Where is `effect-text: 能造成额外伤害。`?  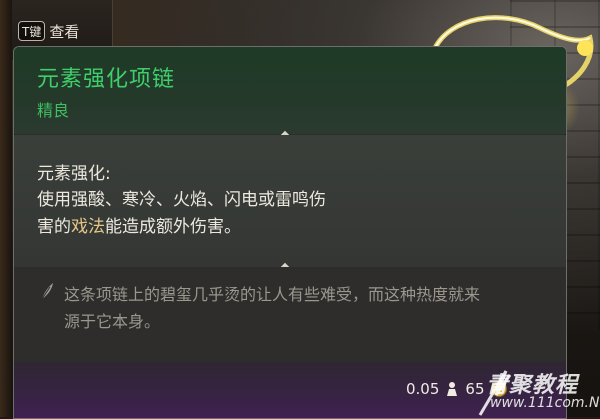 effect-text: 能造成额外伤害。 is located at coordinates (173, 227).